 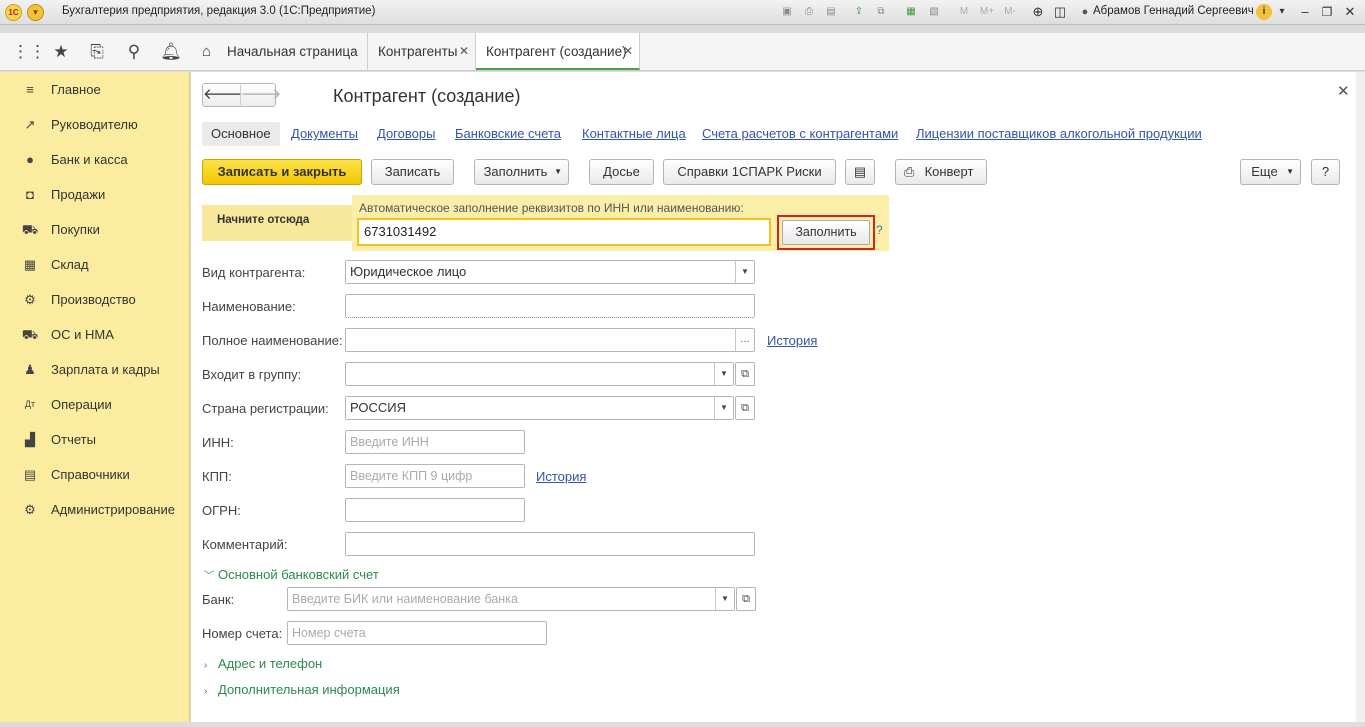 What do you see at coordinates (95, 404) in the screenshot?
I see `sidebar-item-operations: Дт Операции` at bounding box center [95, 404].